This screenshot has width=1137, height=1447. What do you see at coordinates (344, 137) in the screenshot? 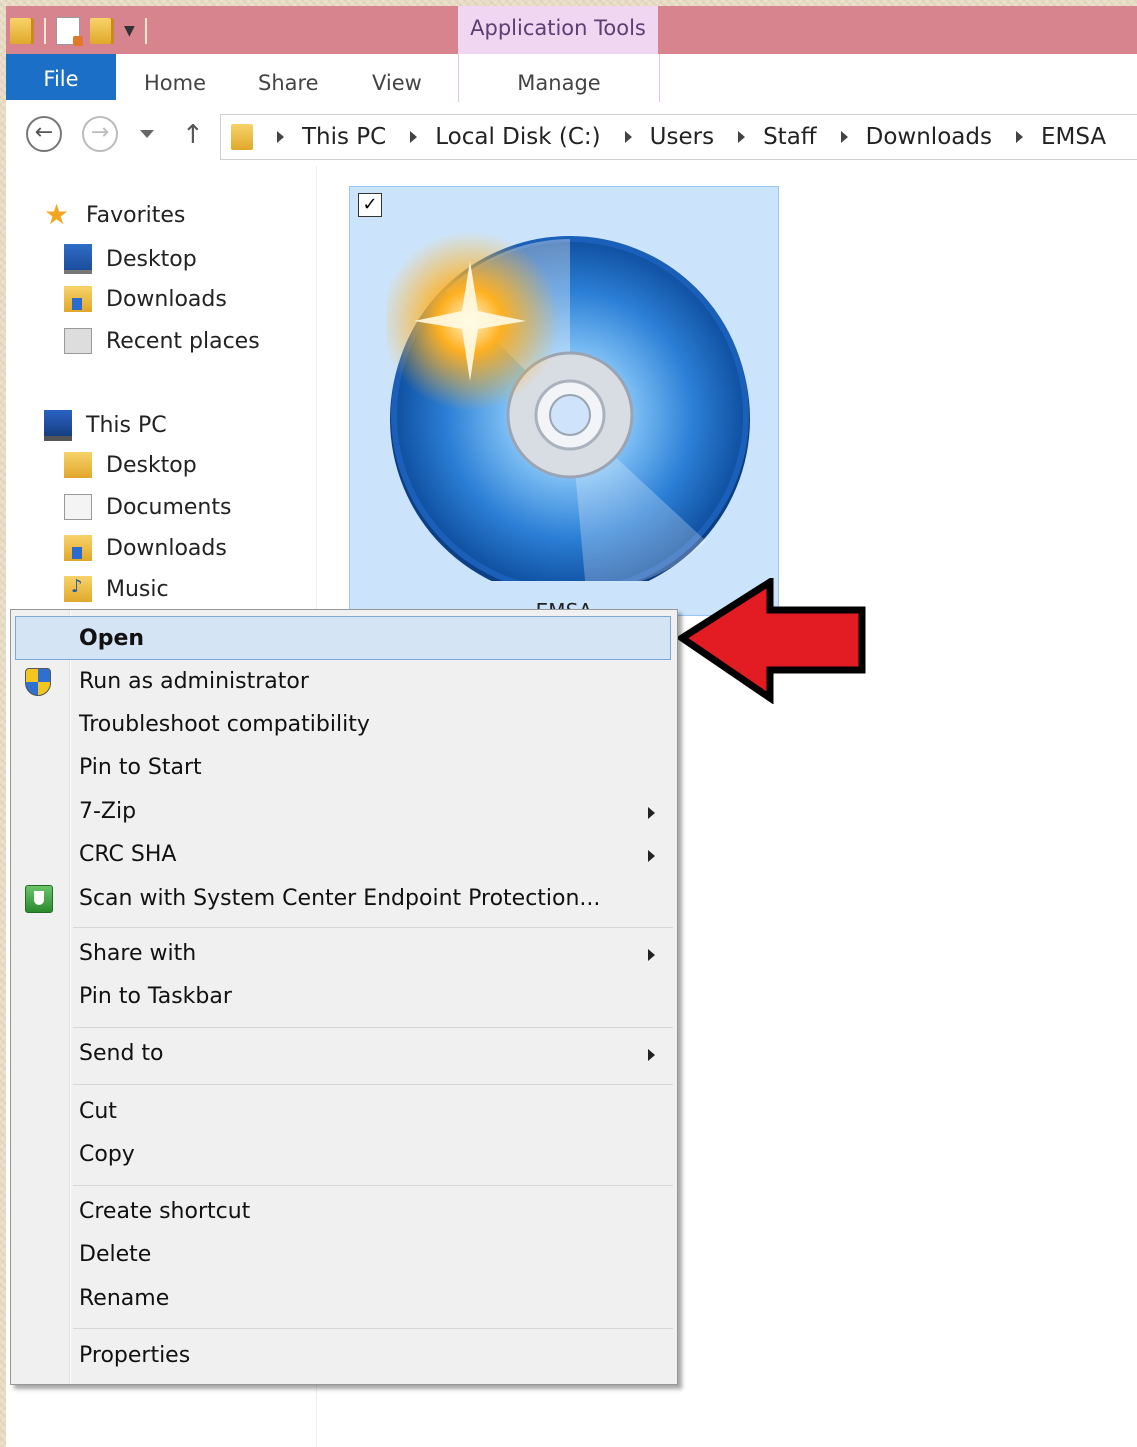
I see `breadcrumb-label: This PC` at bounding box center [344, 137].